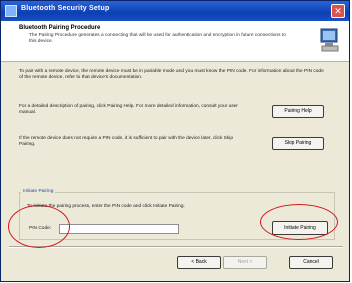 The width and height of the screenshot is (352, 283). Describe the element at coordinates (176, 247) in the screenshot. I see `footer-separator` at that location.